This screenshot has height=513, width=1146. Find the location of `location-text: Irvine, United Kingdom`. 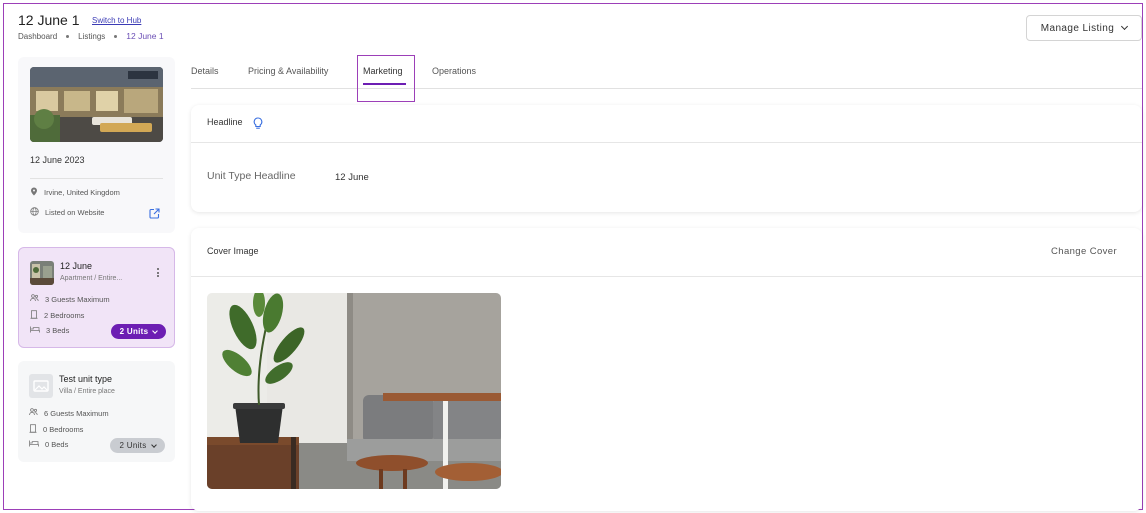

location-text: Irvine, United Kingdom is located at coordinates (82, 192).